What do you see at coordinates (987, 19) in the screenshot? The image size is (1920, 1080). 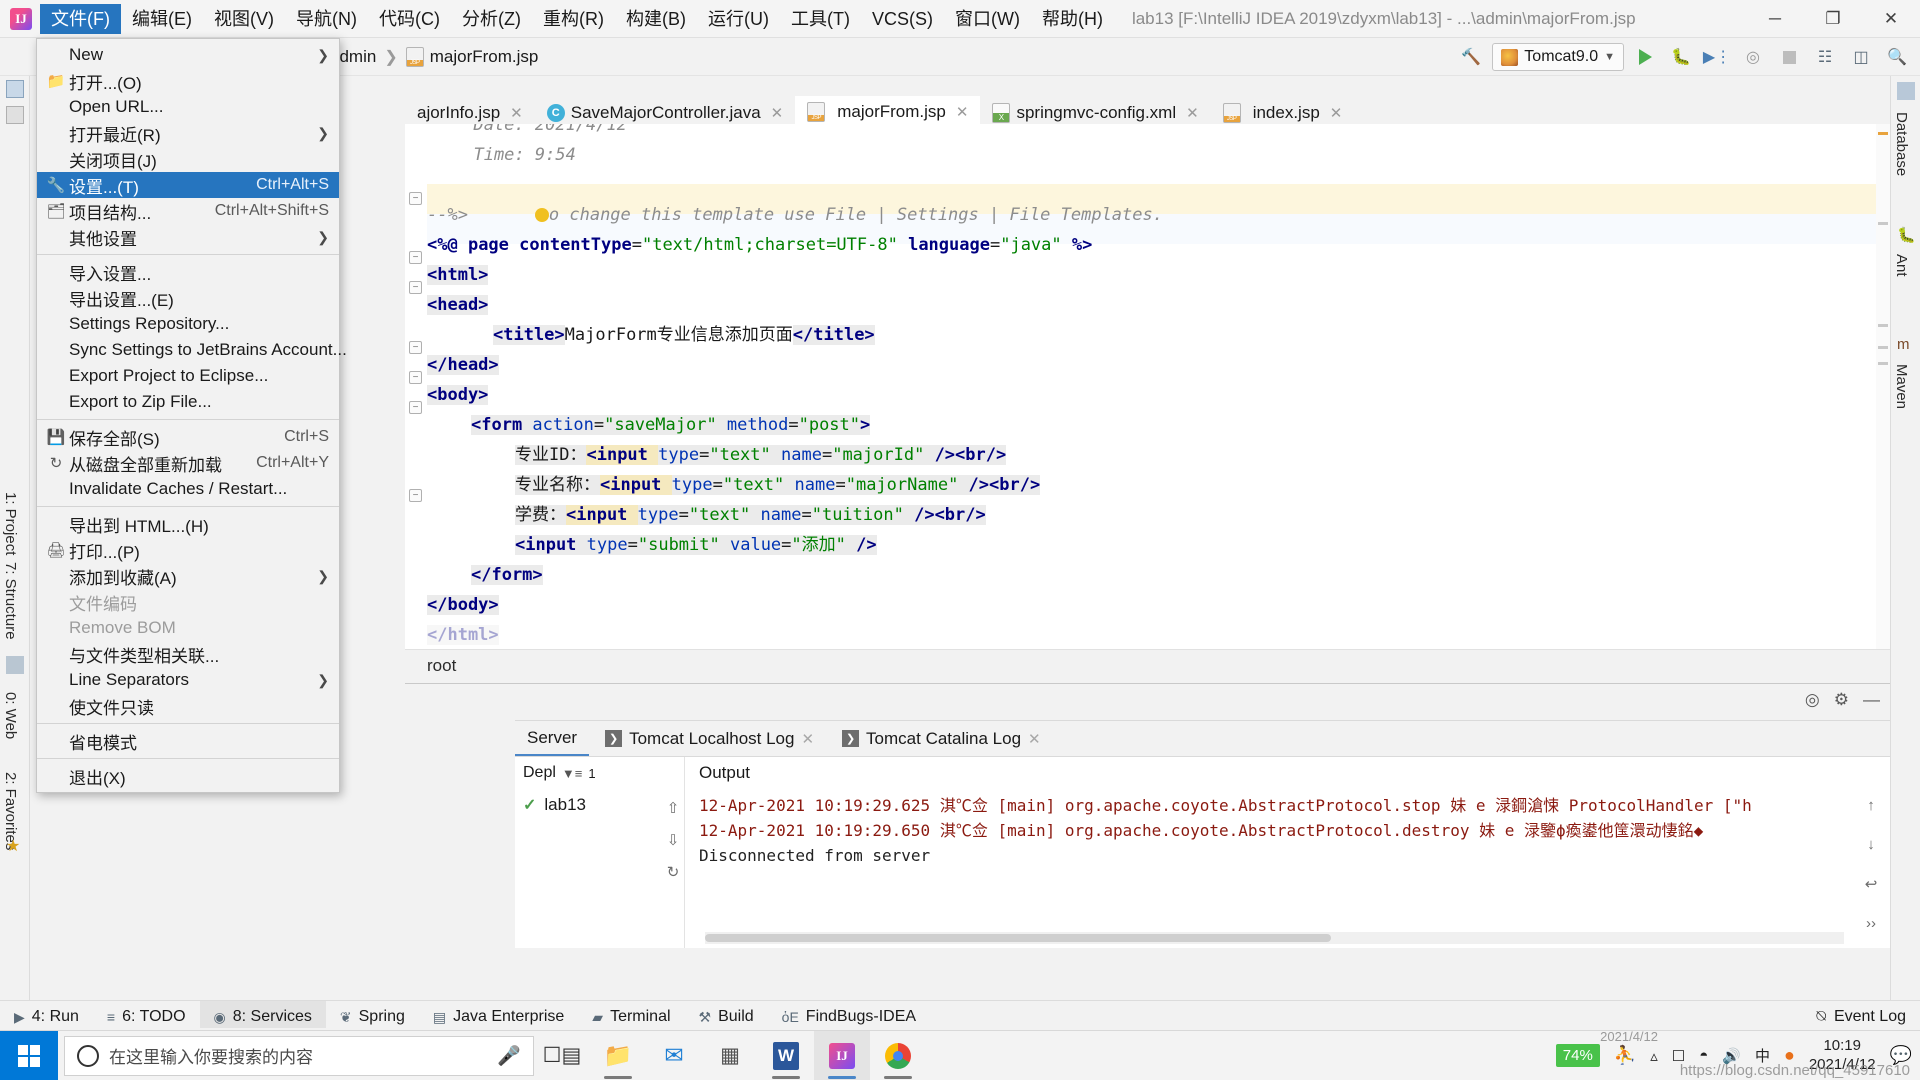 I see `menu-item-11: 窗口(W)` at bounding box center [987, 19].